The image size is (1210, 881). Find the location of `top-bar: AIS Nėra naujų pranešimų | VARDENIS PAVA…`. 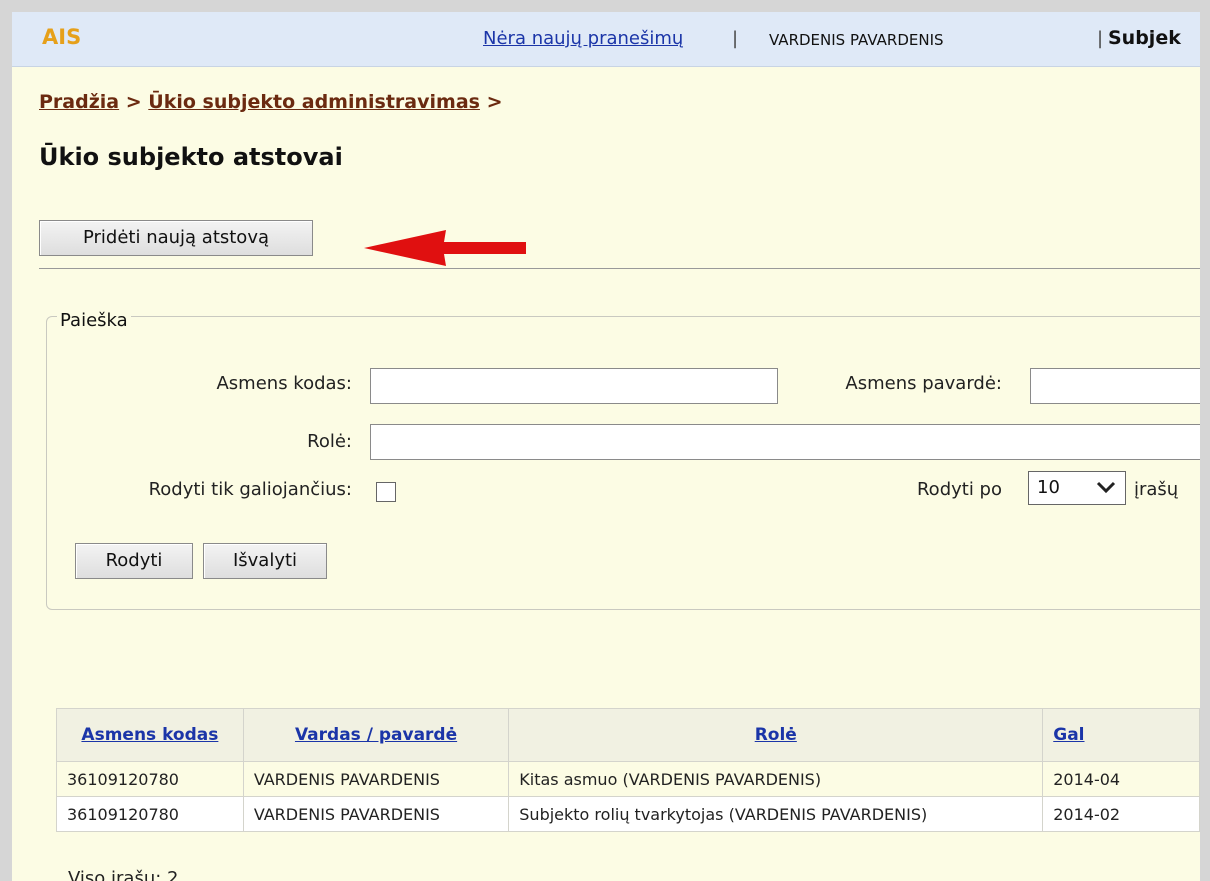

top-bar: AIS Nėra naujų pranešimų | VARDENIS PAVA… is located at coordinates (606, 39).